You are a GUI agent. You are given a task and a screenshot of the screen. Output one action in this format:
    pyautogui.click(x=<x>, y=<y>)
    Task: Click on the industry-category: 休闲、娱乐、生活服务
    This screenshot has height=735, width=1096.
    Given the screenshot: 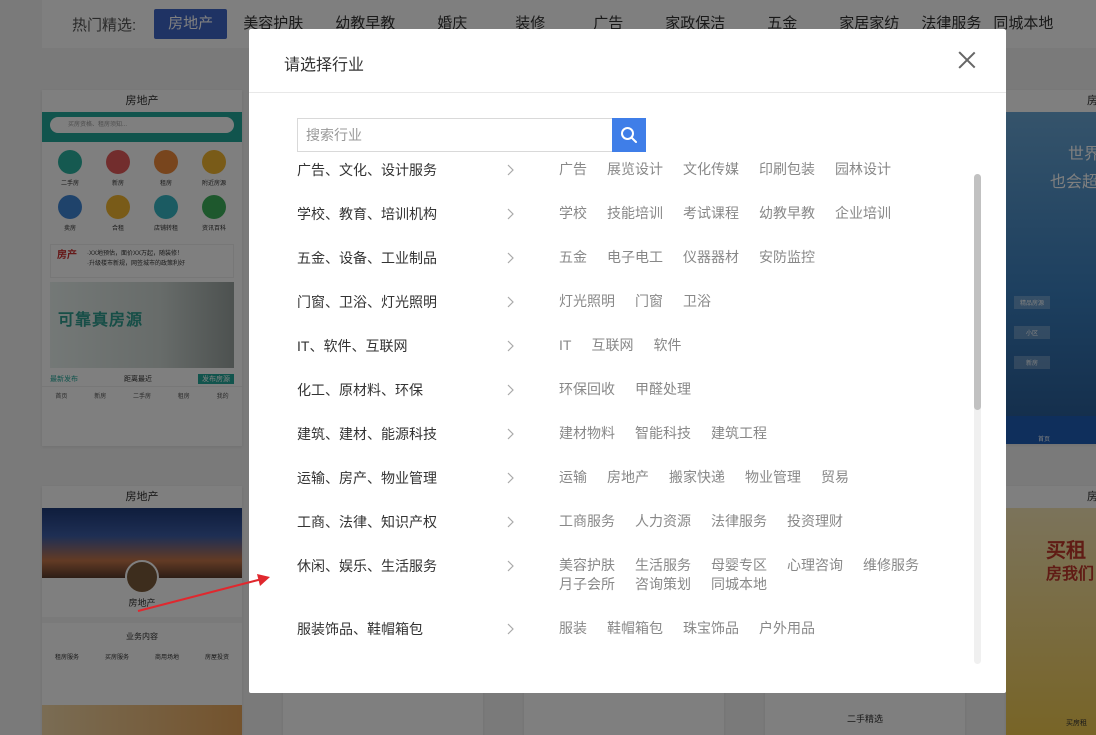 What is the action you would take?
    pyautogui.click(x=402, y=566)
    